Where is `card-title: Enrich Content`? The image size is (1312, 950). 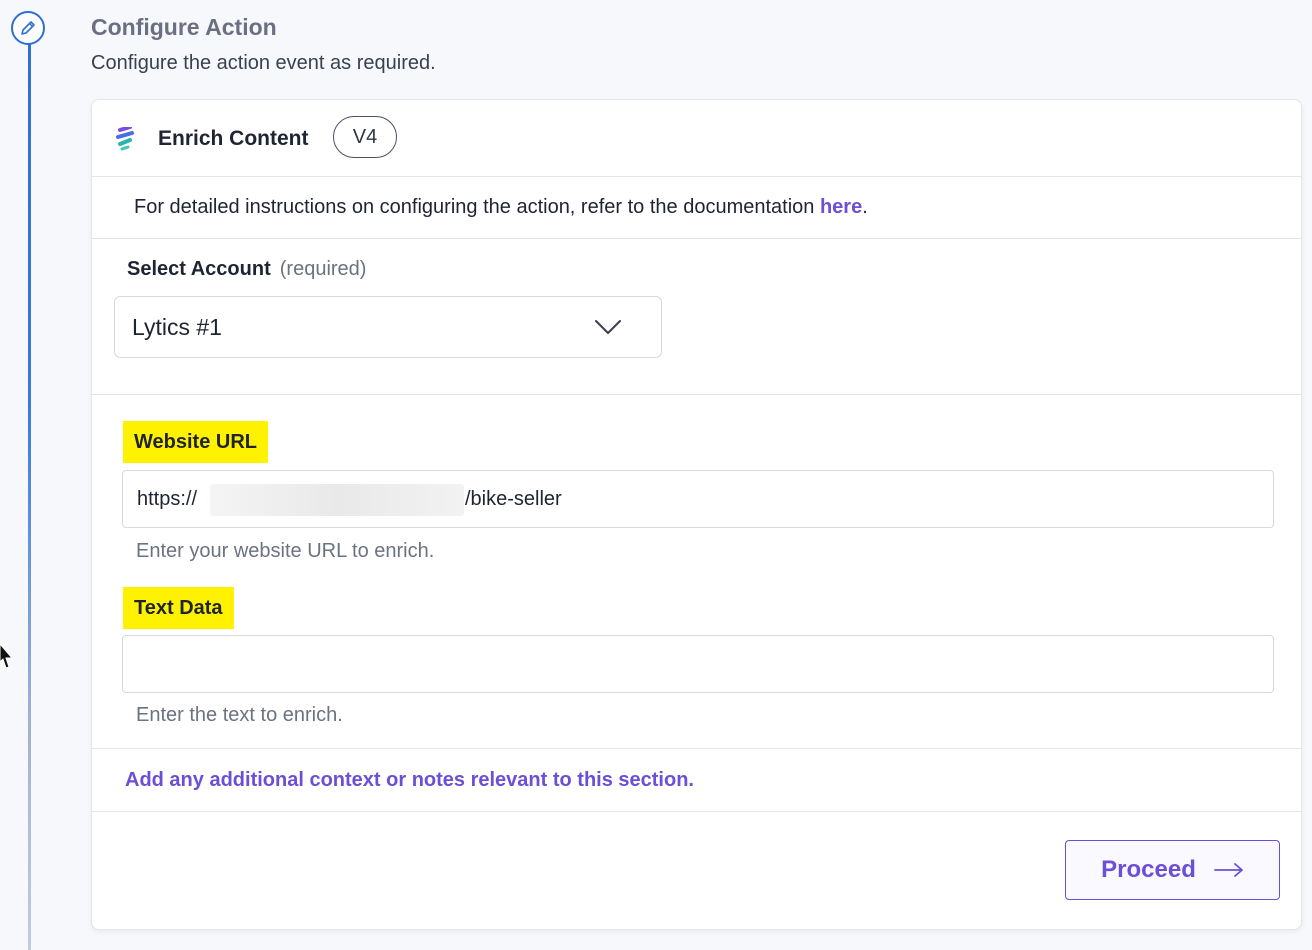
card-title: Enrich Content is located at coordinates (233, 138).